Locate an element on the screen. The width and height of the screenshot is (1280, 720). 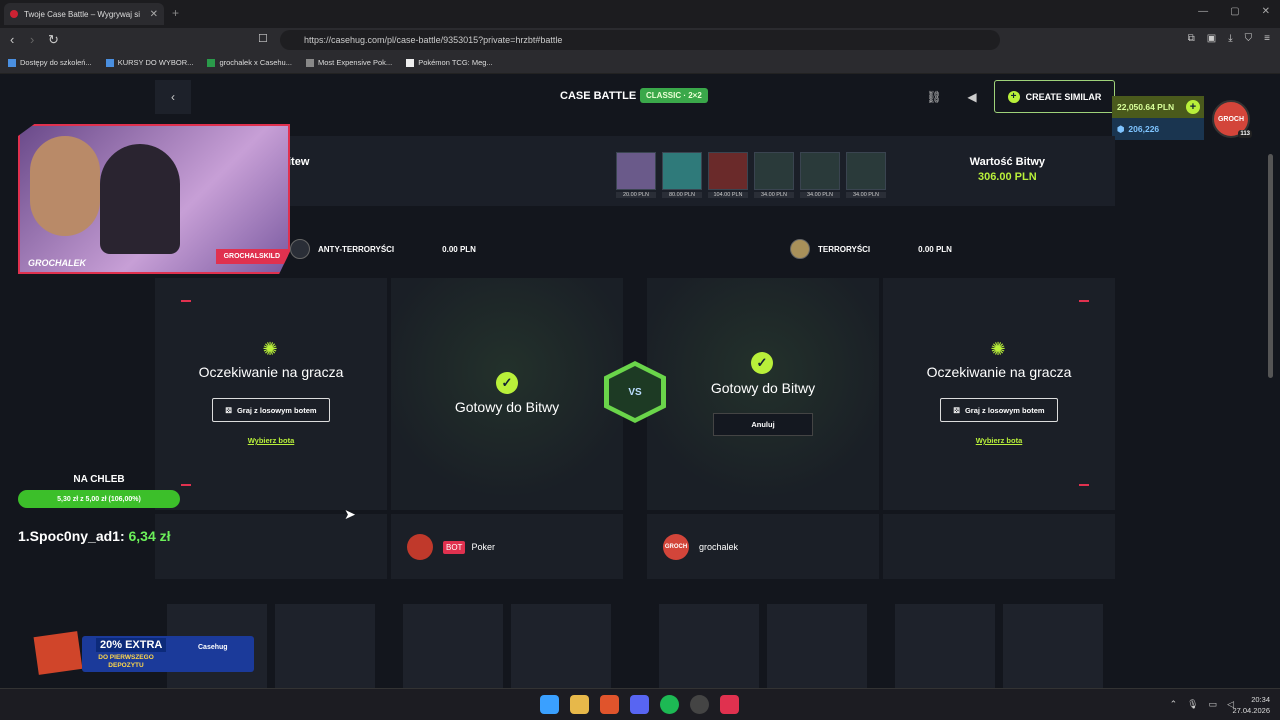
bot-avatar is located at coordinates (420, 547).